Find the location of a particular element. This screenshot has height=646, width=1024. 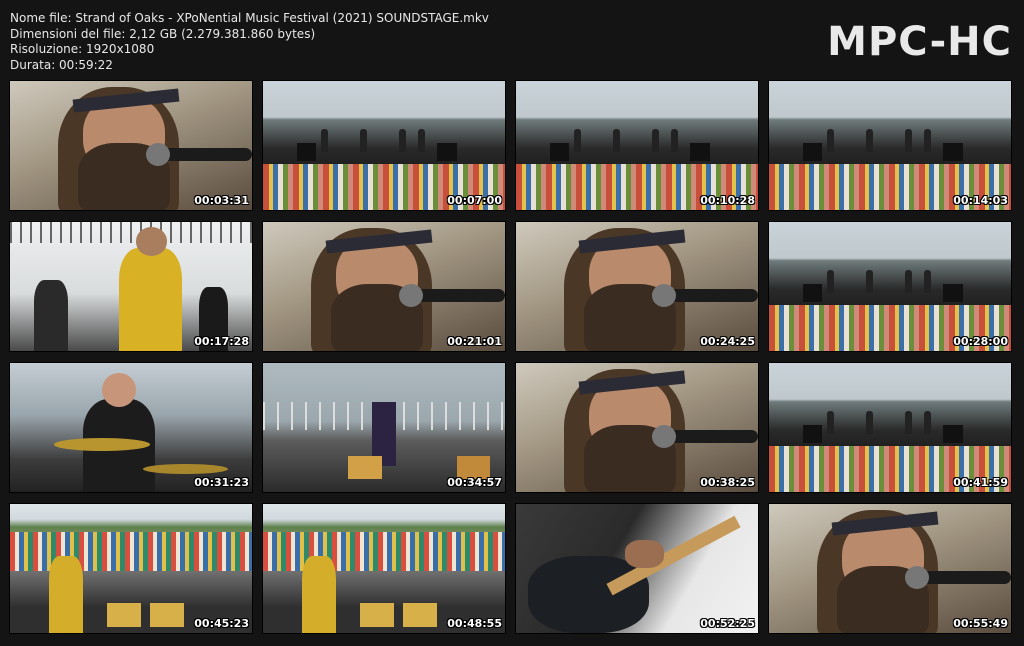

timestamp: 00:28:00 is located at coordinates (980, 341).